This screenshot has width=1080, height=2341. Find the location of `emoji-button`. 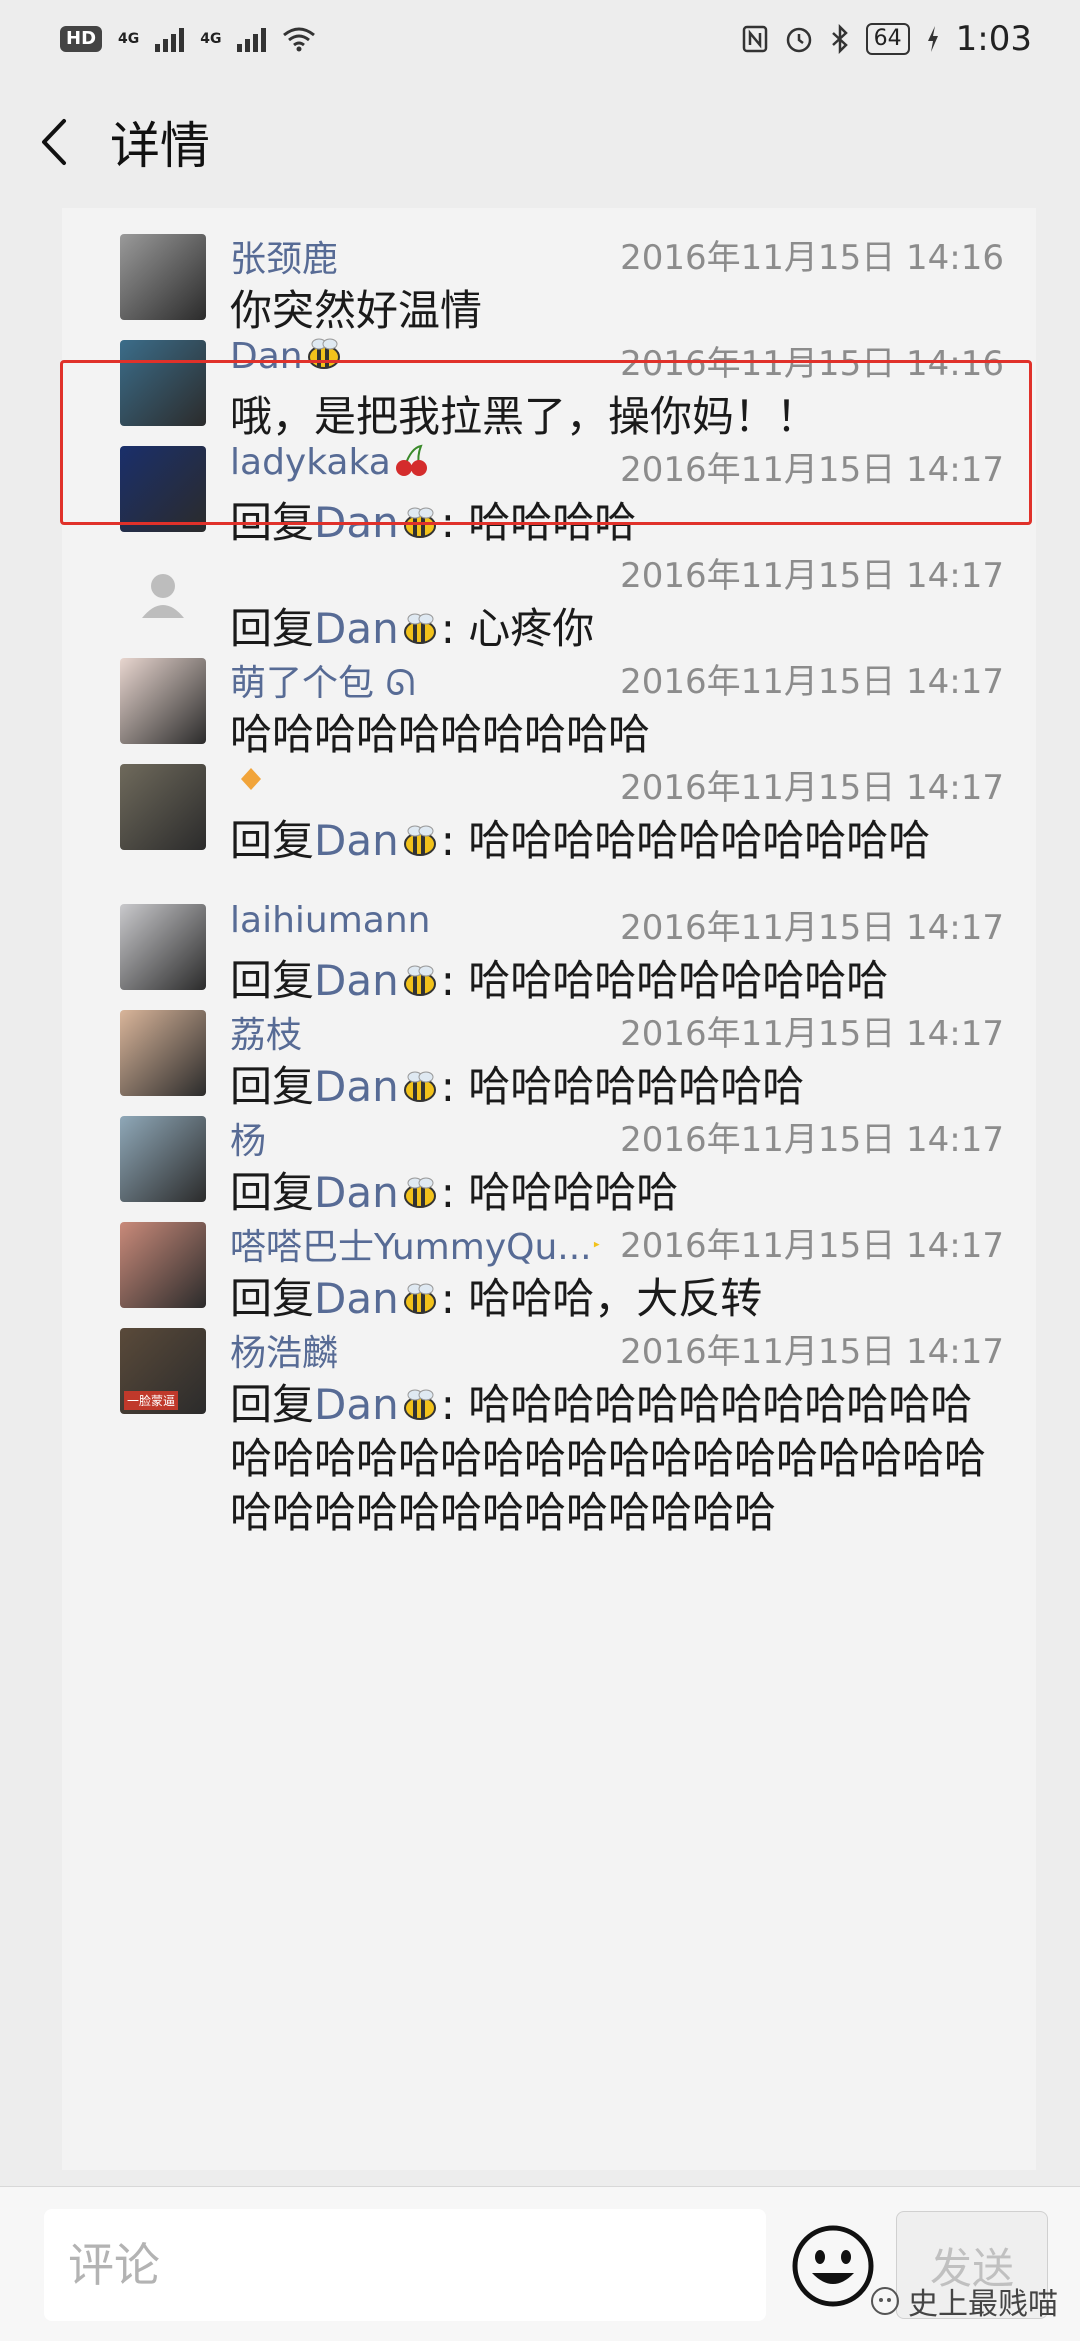

emoji-button is located at coordinates (833, 2266).